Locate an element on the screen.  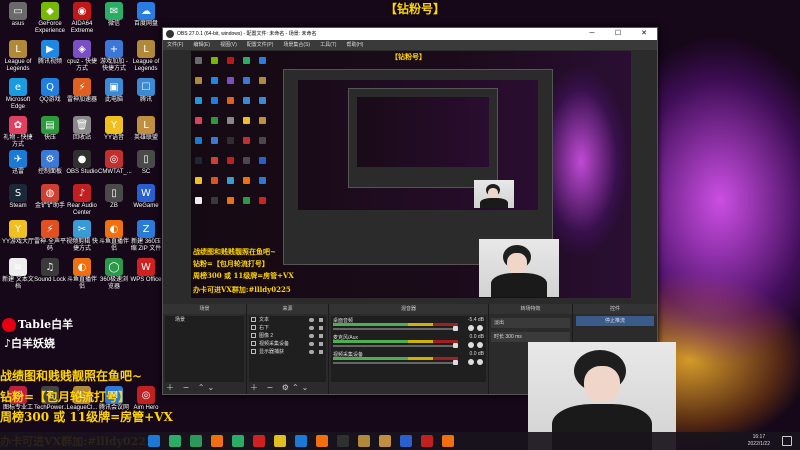
taskbar-chrome-icon is located at coordinates (280, 441).